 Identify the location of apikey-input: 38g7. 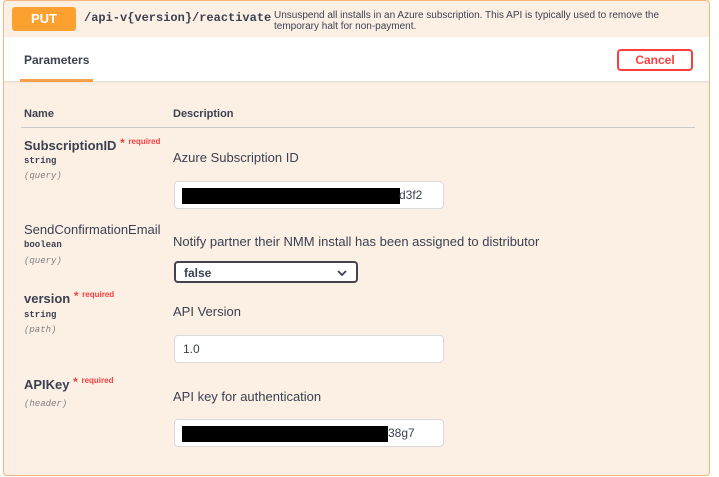
(309, 433).